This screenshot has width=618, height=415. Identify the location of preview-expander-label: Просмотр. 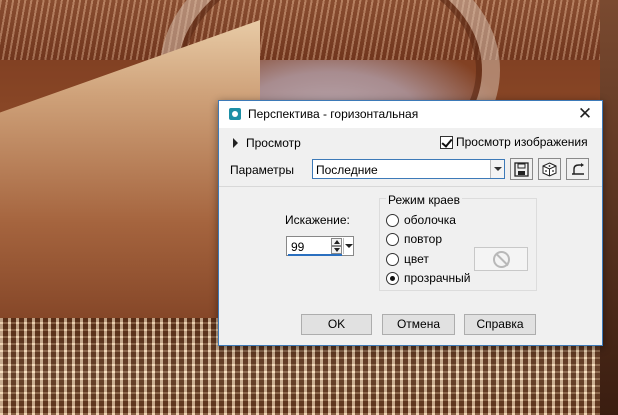
(273, 143).